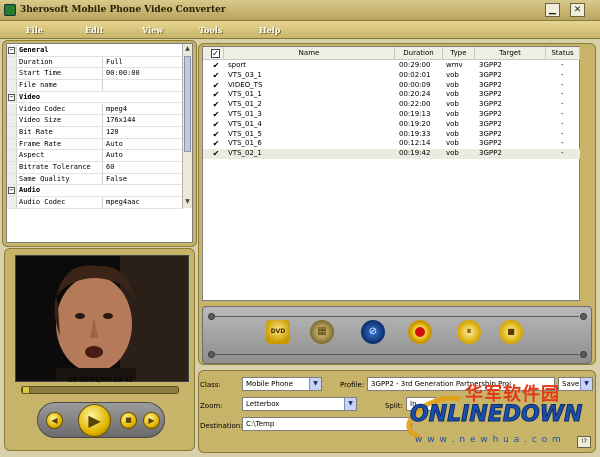 The height and width of the screenshot is (457, 600). I want to click on header-type: Type, so click(459, 53).